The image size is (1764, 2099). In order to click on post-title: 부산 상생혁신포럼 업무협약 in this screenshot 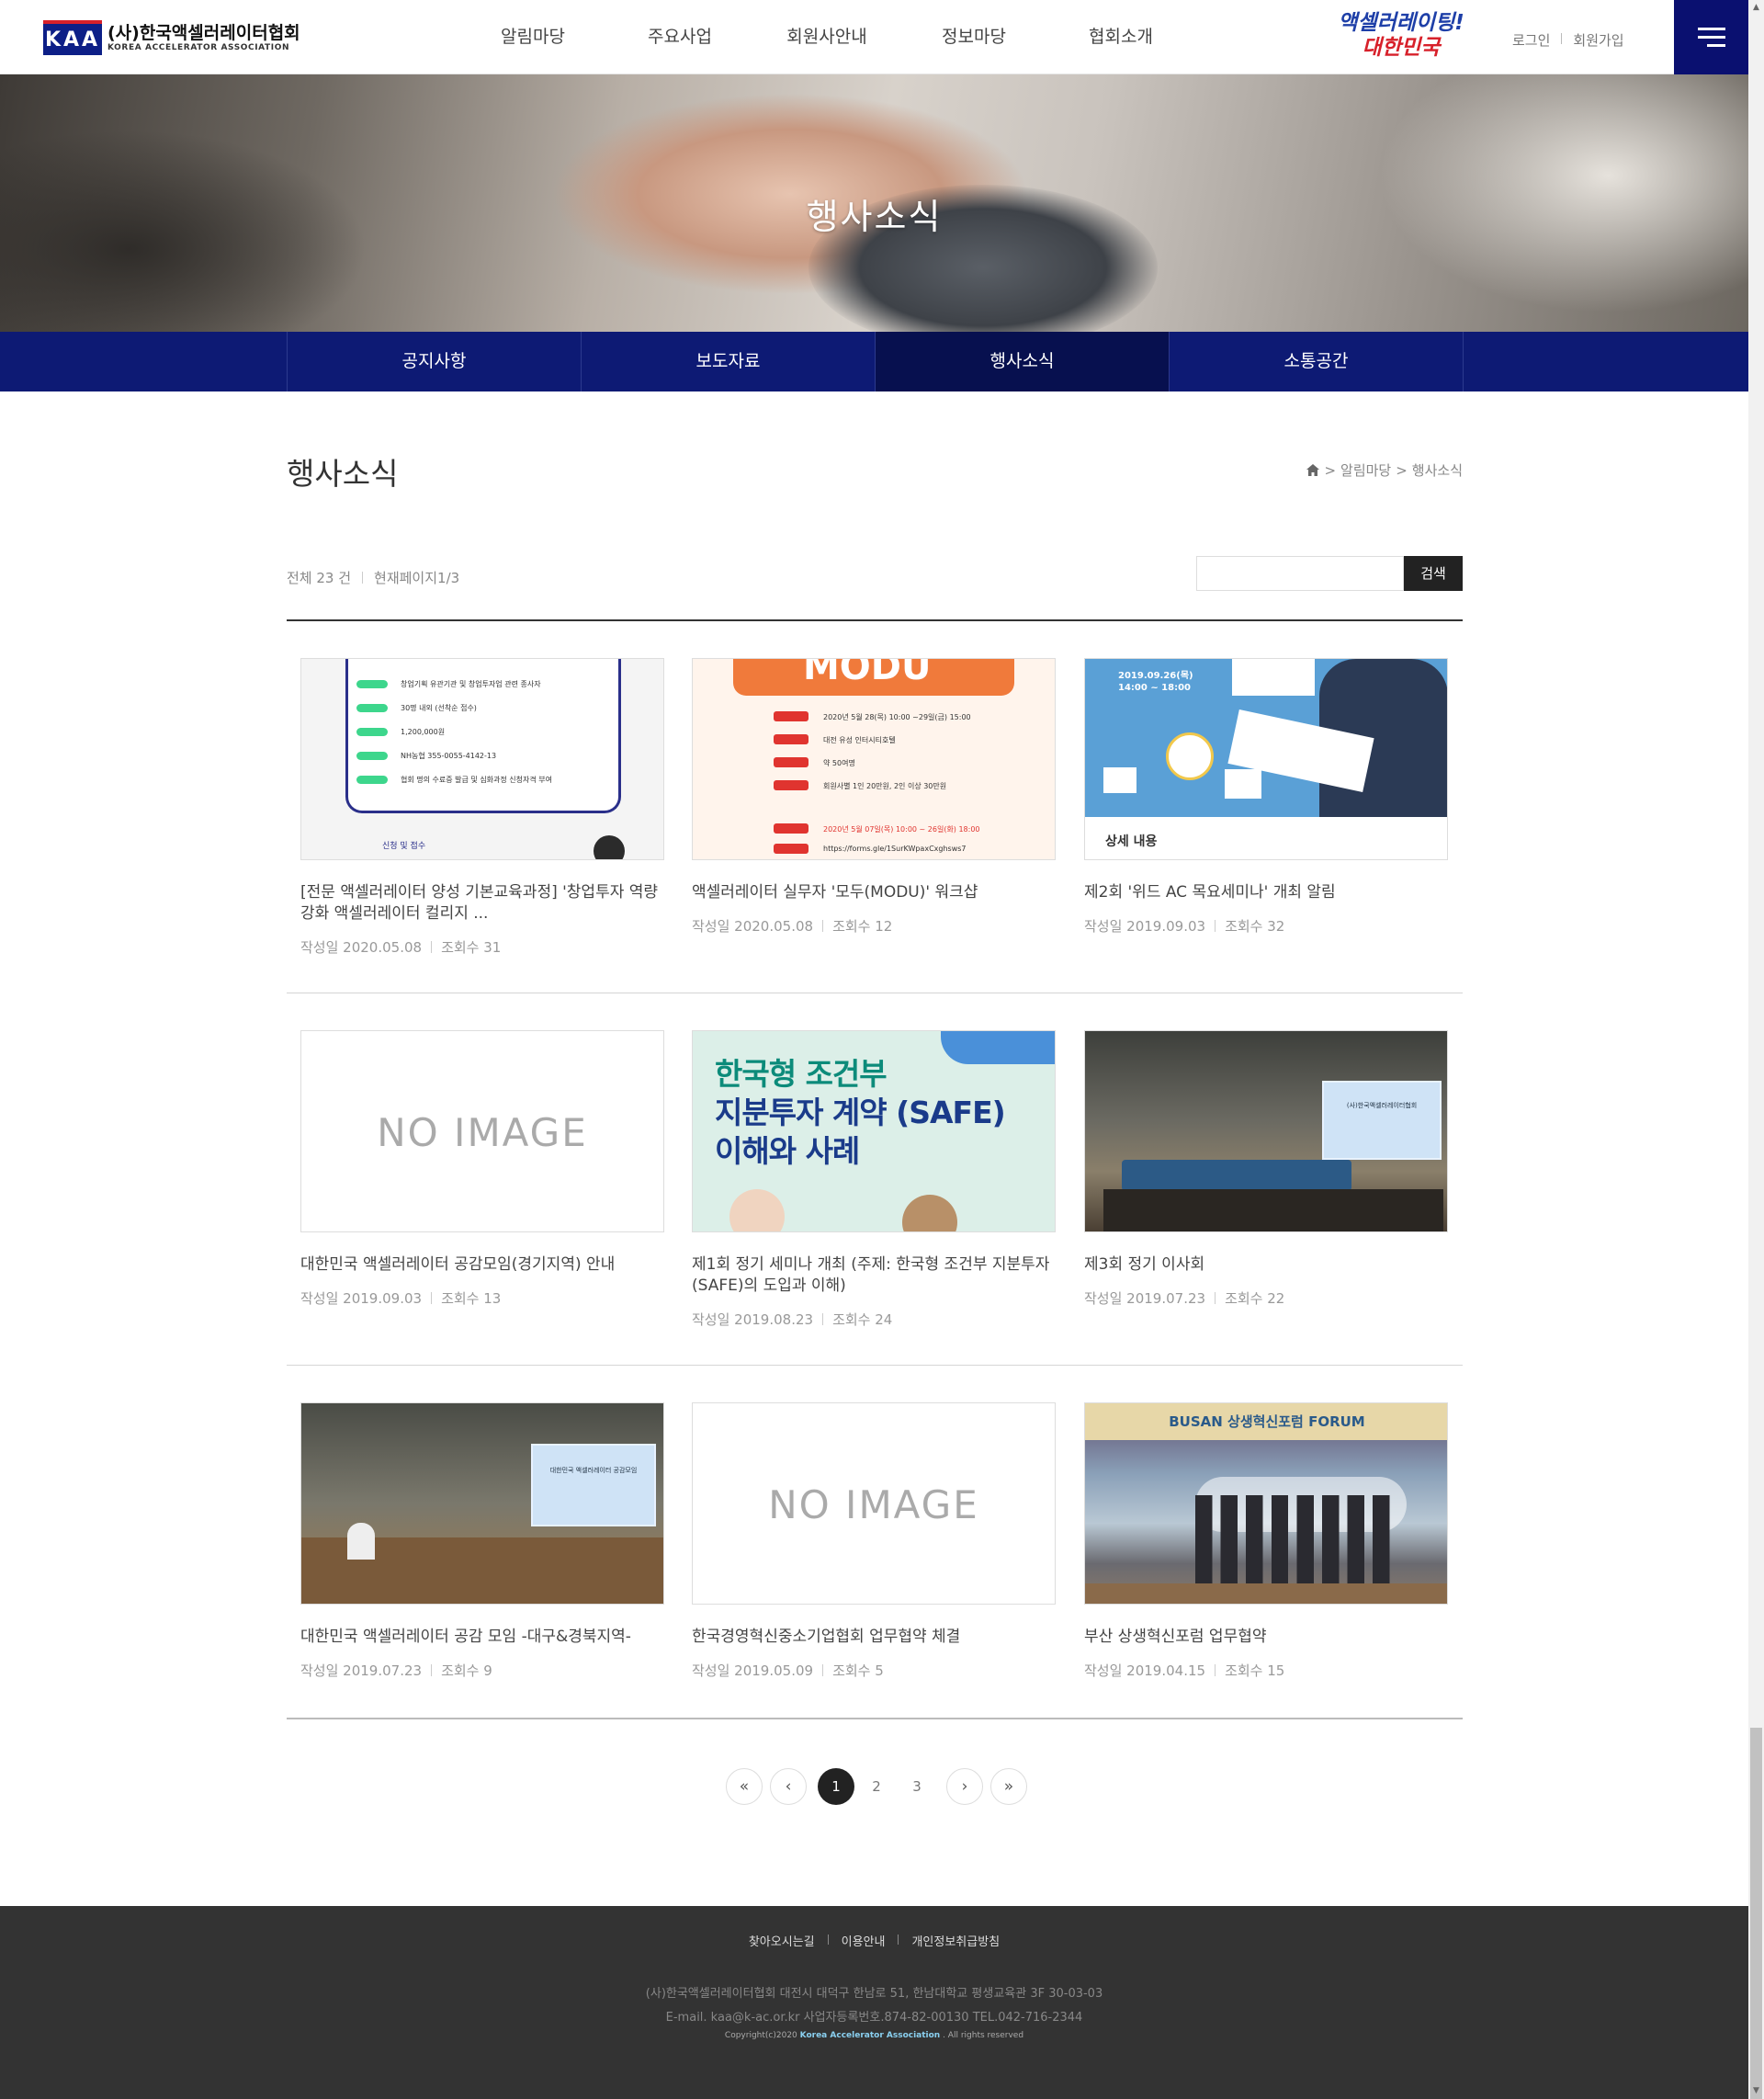, I will do `click(1266, 1638)`.